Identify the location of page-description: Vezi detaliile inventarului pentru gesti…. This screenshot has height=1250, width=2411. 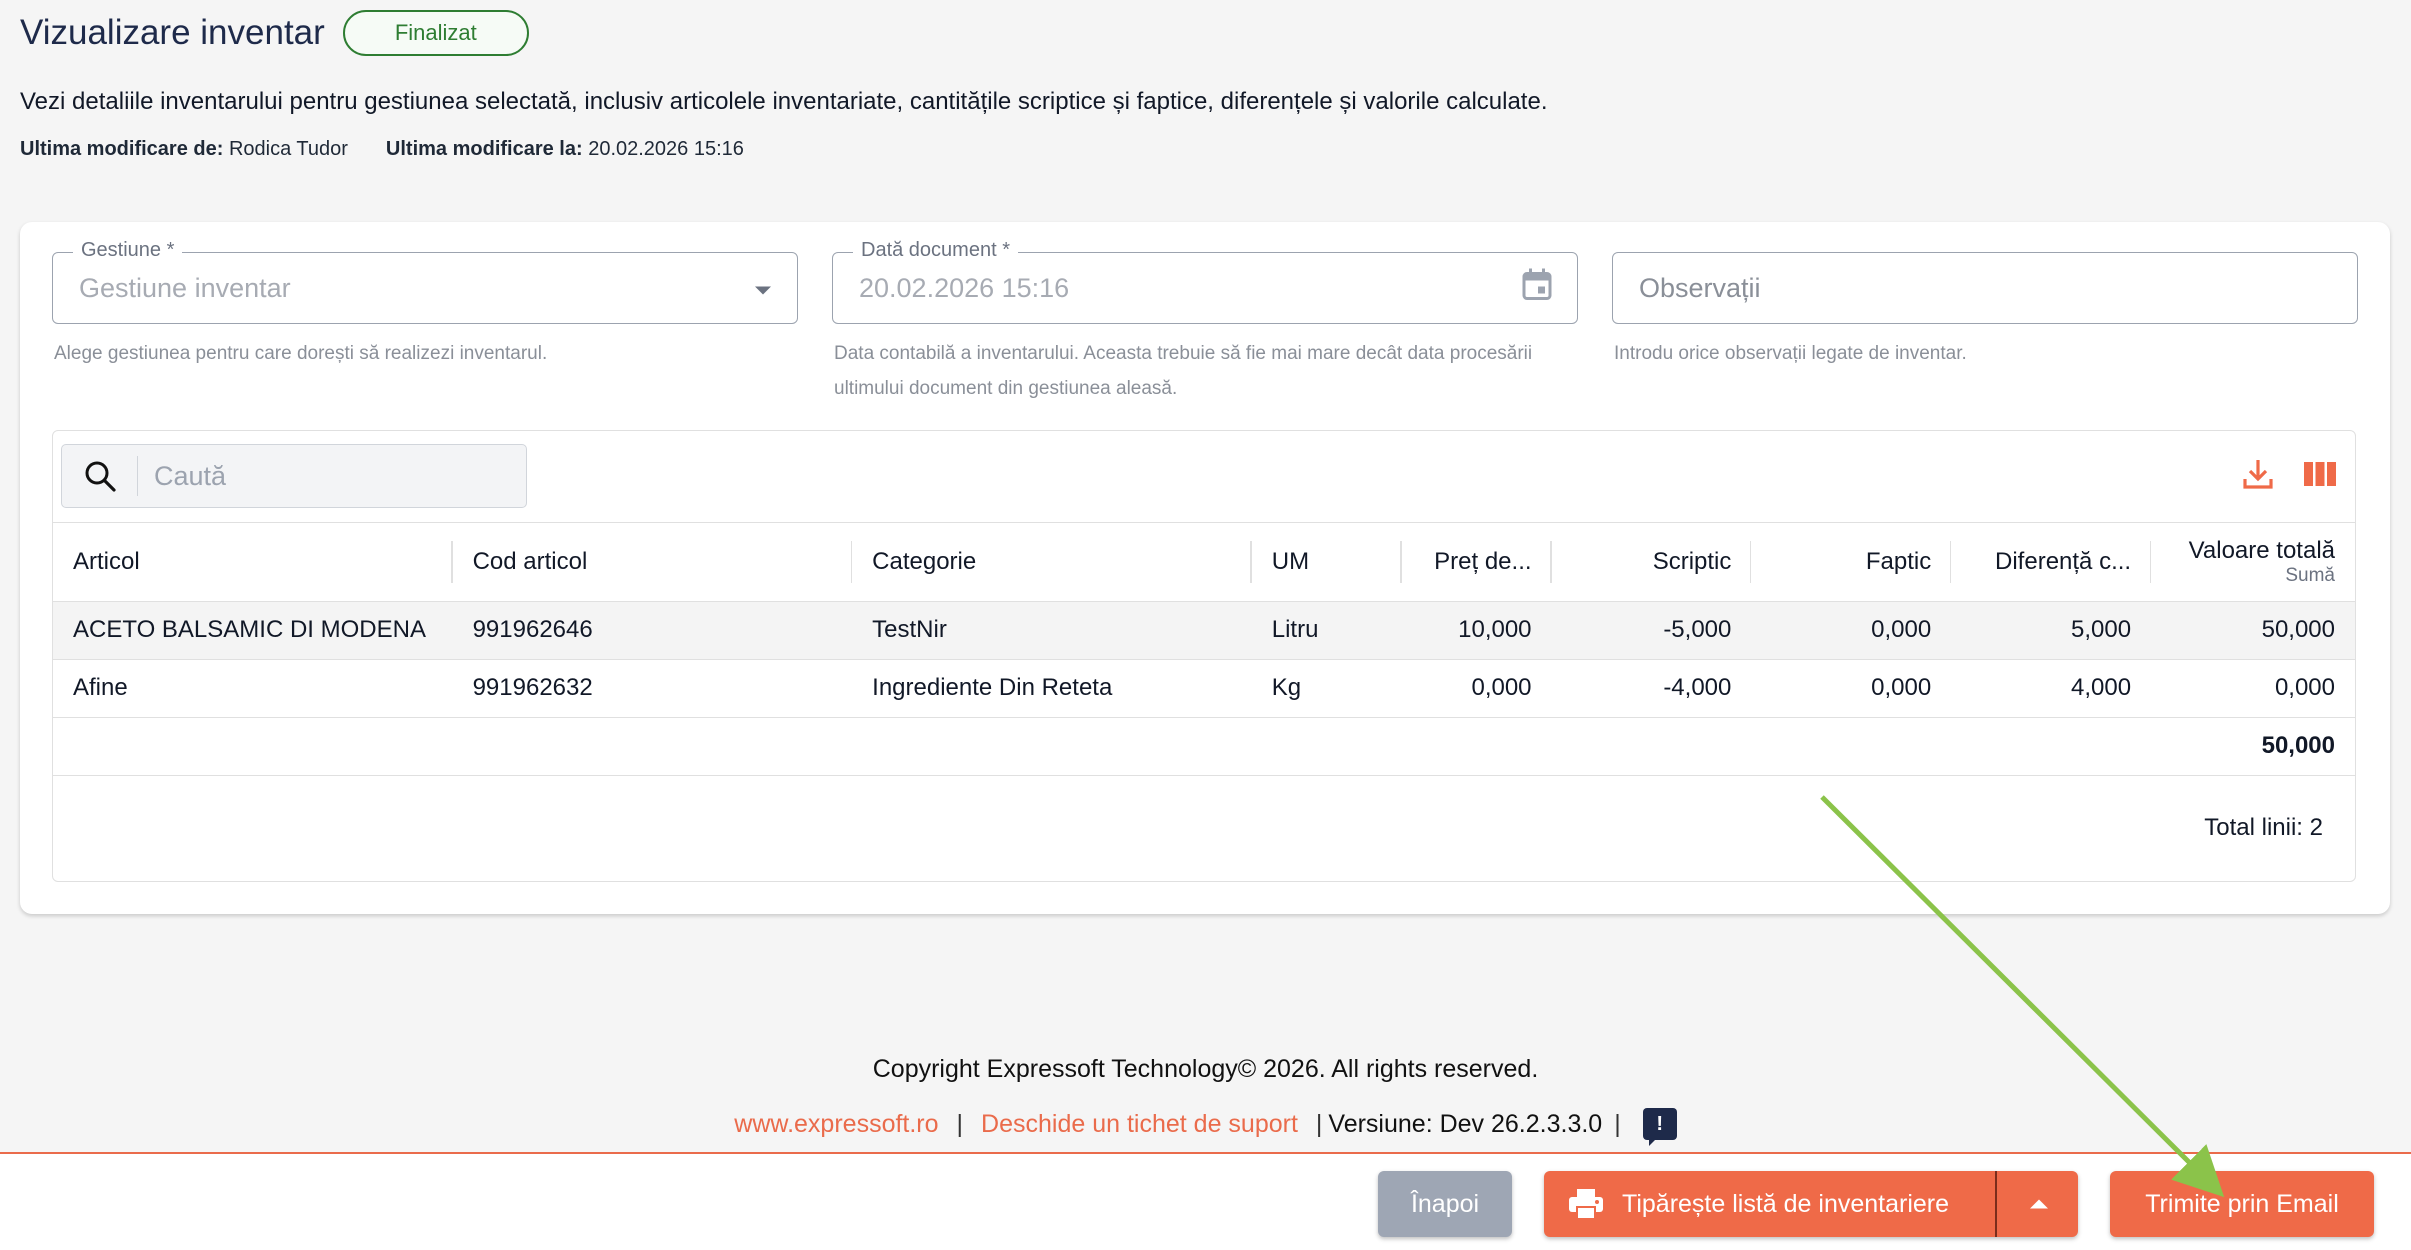
(784, 101).